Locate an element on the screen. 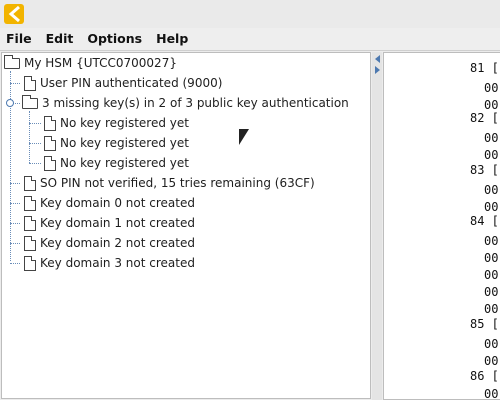 Image resolution: width=500 pixels, height=400 pixels. menu-edit: Edit is located at coordinates (61, 39).